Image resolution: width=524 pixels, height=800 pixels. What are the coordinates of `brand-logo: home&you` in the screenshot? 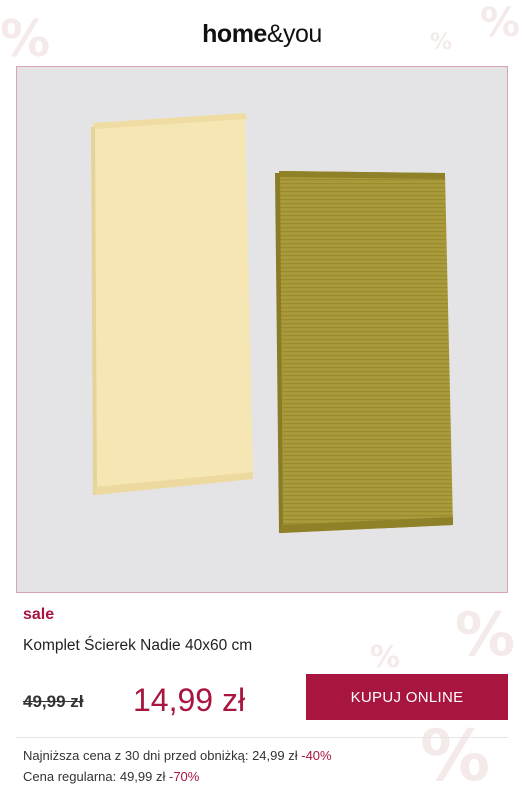 It's located at (262, 34).